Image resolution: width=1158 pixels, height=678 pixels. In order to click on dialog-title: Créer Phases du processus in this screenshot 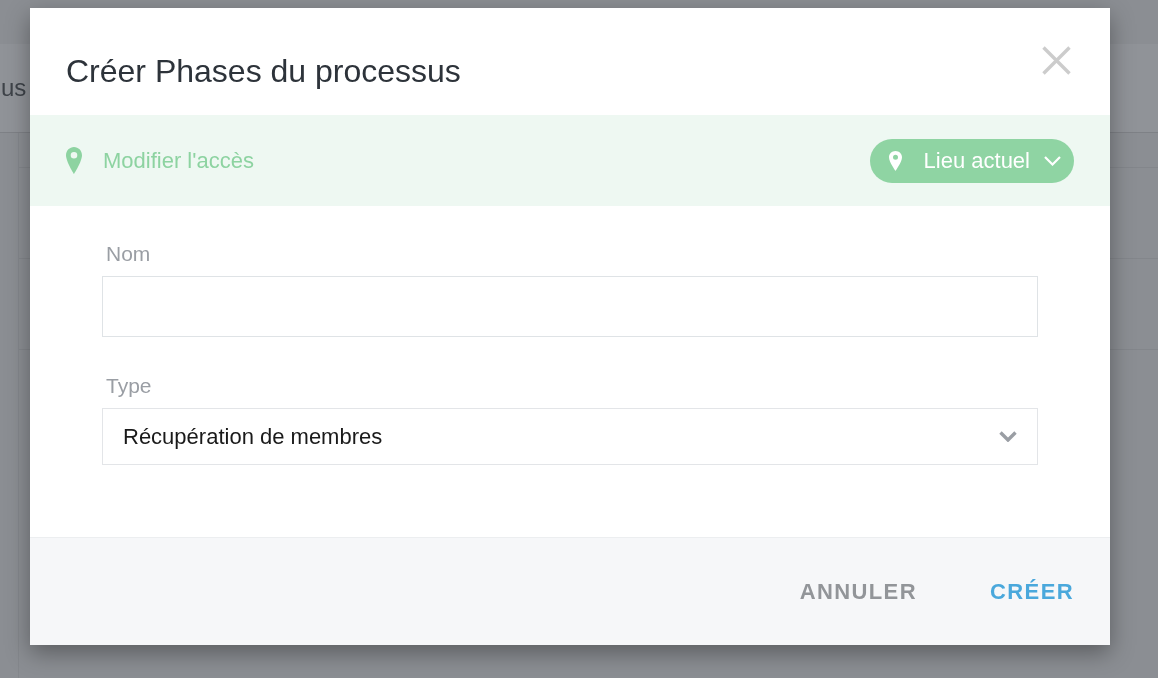, I will do `click(263, 71)`.